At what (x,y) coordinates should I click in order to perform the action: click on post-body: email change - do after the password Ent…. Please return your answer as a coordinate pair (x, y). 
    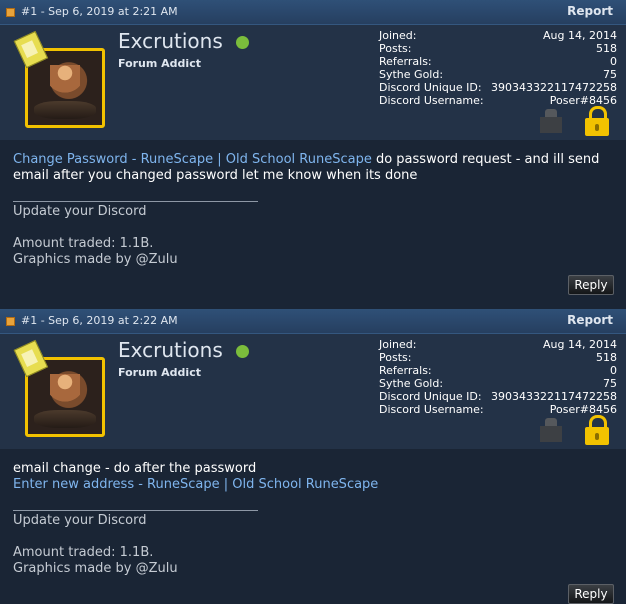
    Looking at the image, I should click on (313, 477).